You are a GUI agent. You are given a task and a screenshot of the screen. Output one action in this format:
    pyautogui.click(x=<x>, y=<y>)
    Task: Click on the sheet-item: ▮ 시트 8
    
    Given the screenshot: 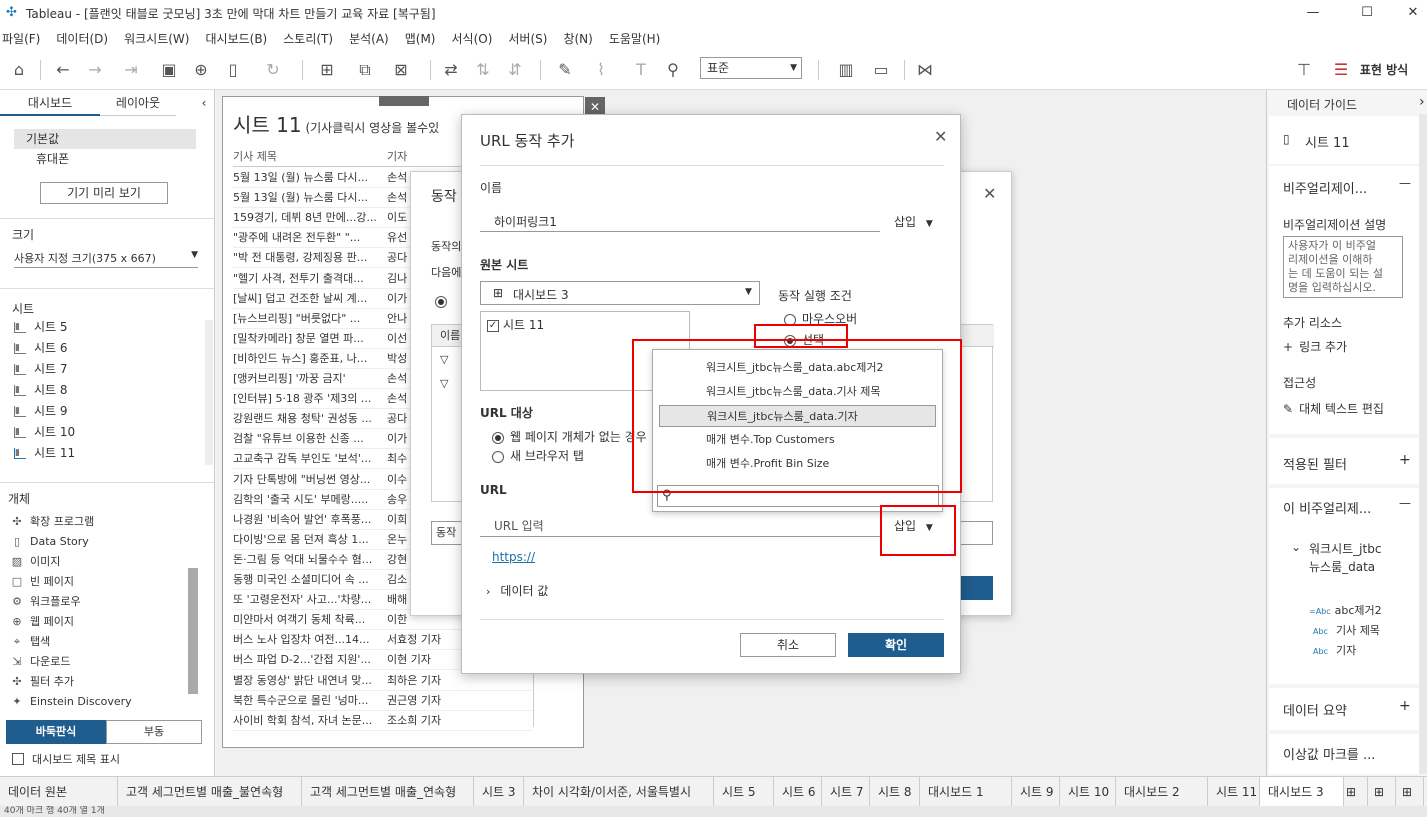 What is the action you would take?
    pyautogui.click(x=41, y=390)
    